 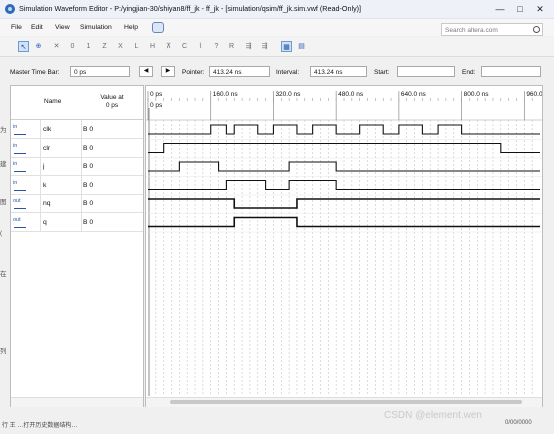 What do you see at coordinates (152, 46) in the screenshot?
I see `weak-high-icon: H` at bounding box center [152, 46].